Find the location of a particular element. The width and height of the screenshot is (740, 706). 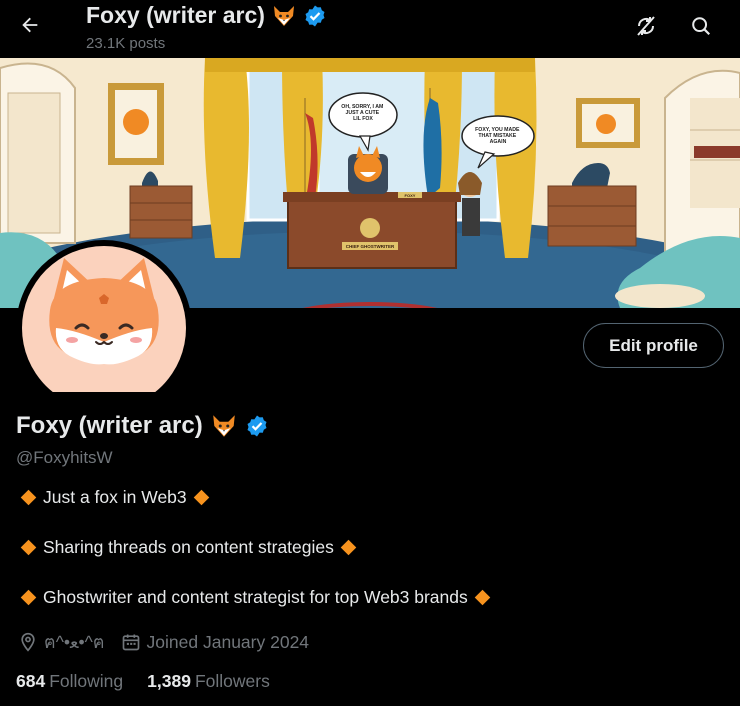

join-date: Joined January 2024 is located at coordinates (215, 642).